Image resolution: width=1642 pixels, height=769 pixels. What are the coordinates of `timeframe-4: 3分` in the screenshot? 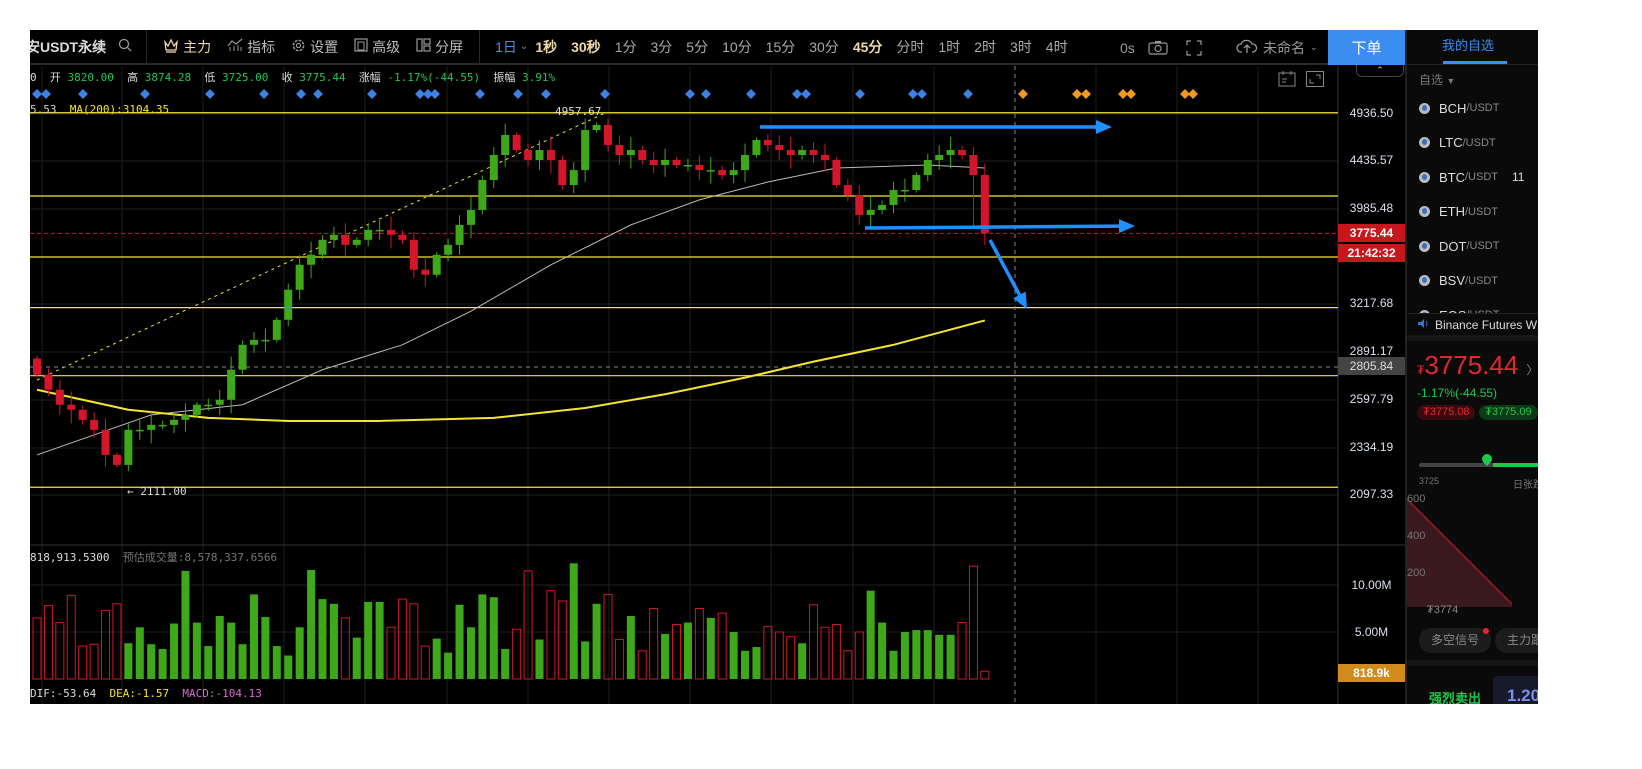 It's located at (661, 47).